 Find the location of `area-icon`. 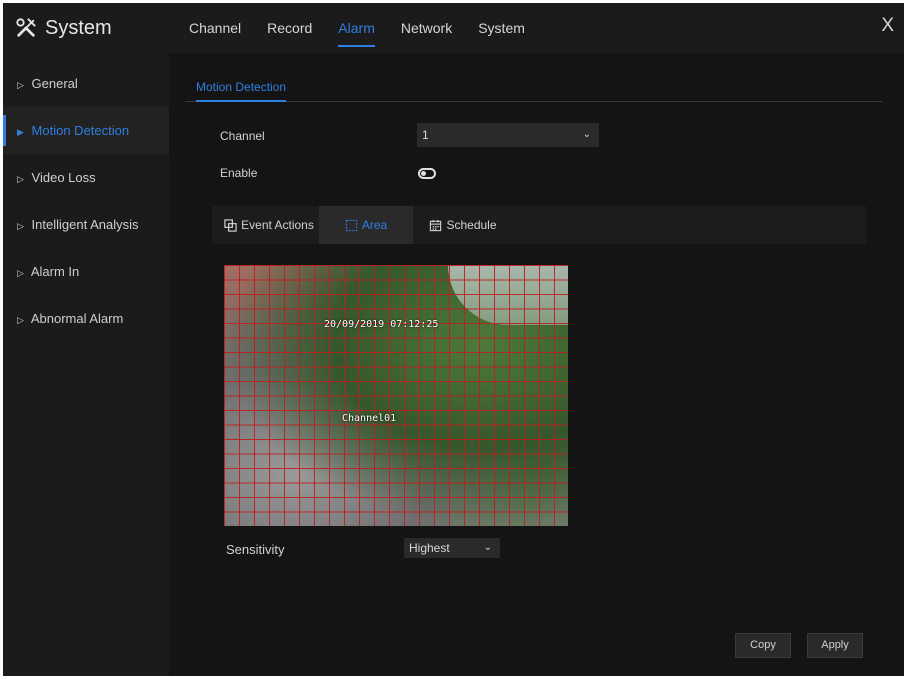

area-icon is located at coordinates (351, 225).